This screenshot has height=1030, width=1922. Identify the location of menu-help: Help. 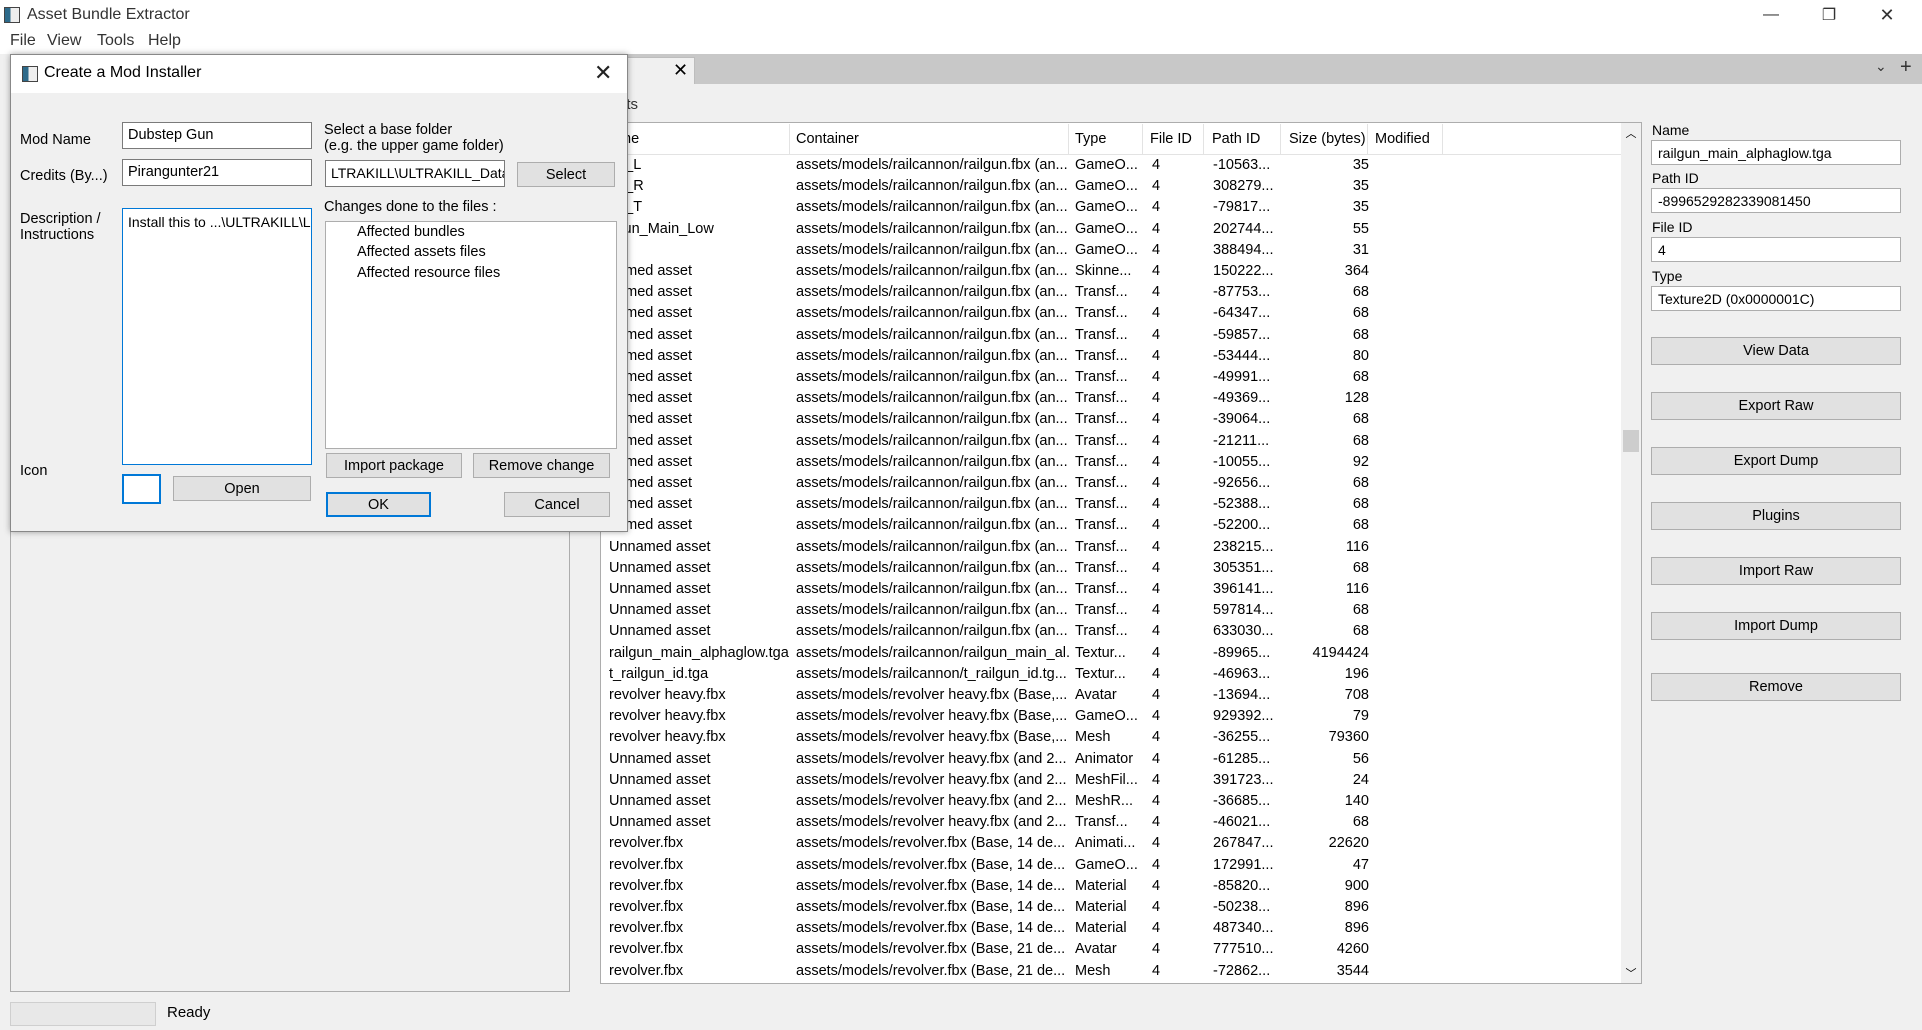
(164, 41).